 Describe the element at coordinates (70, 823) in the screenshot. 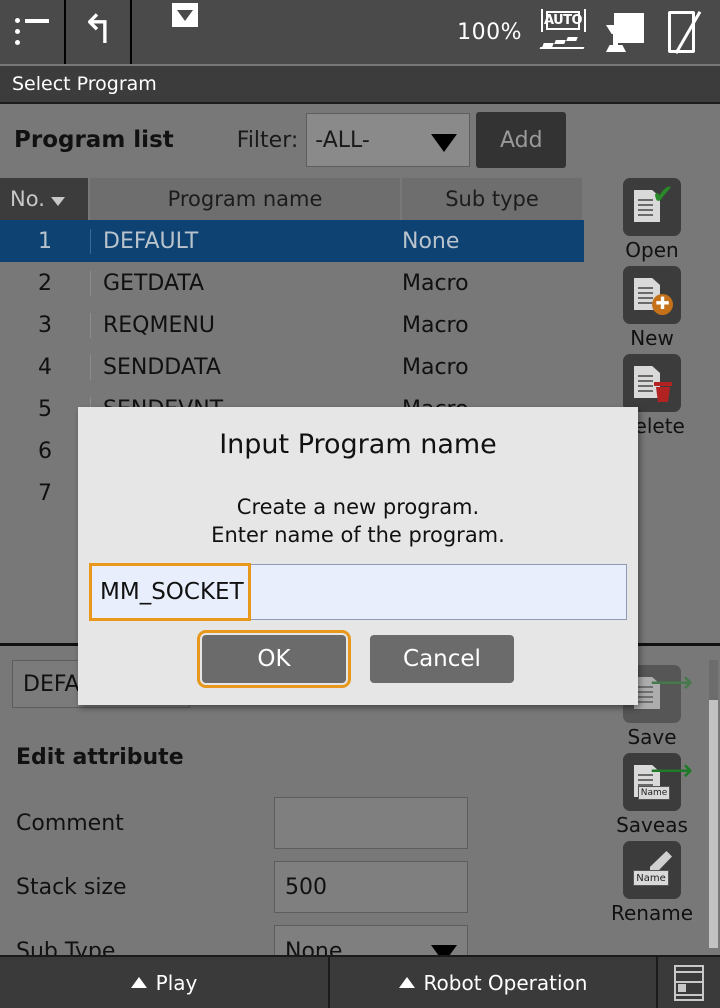

I see `attribute-label-comment: Comment` at that location.